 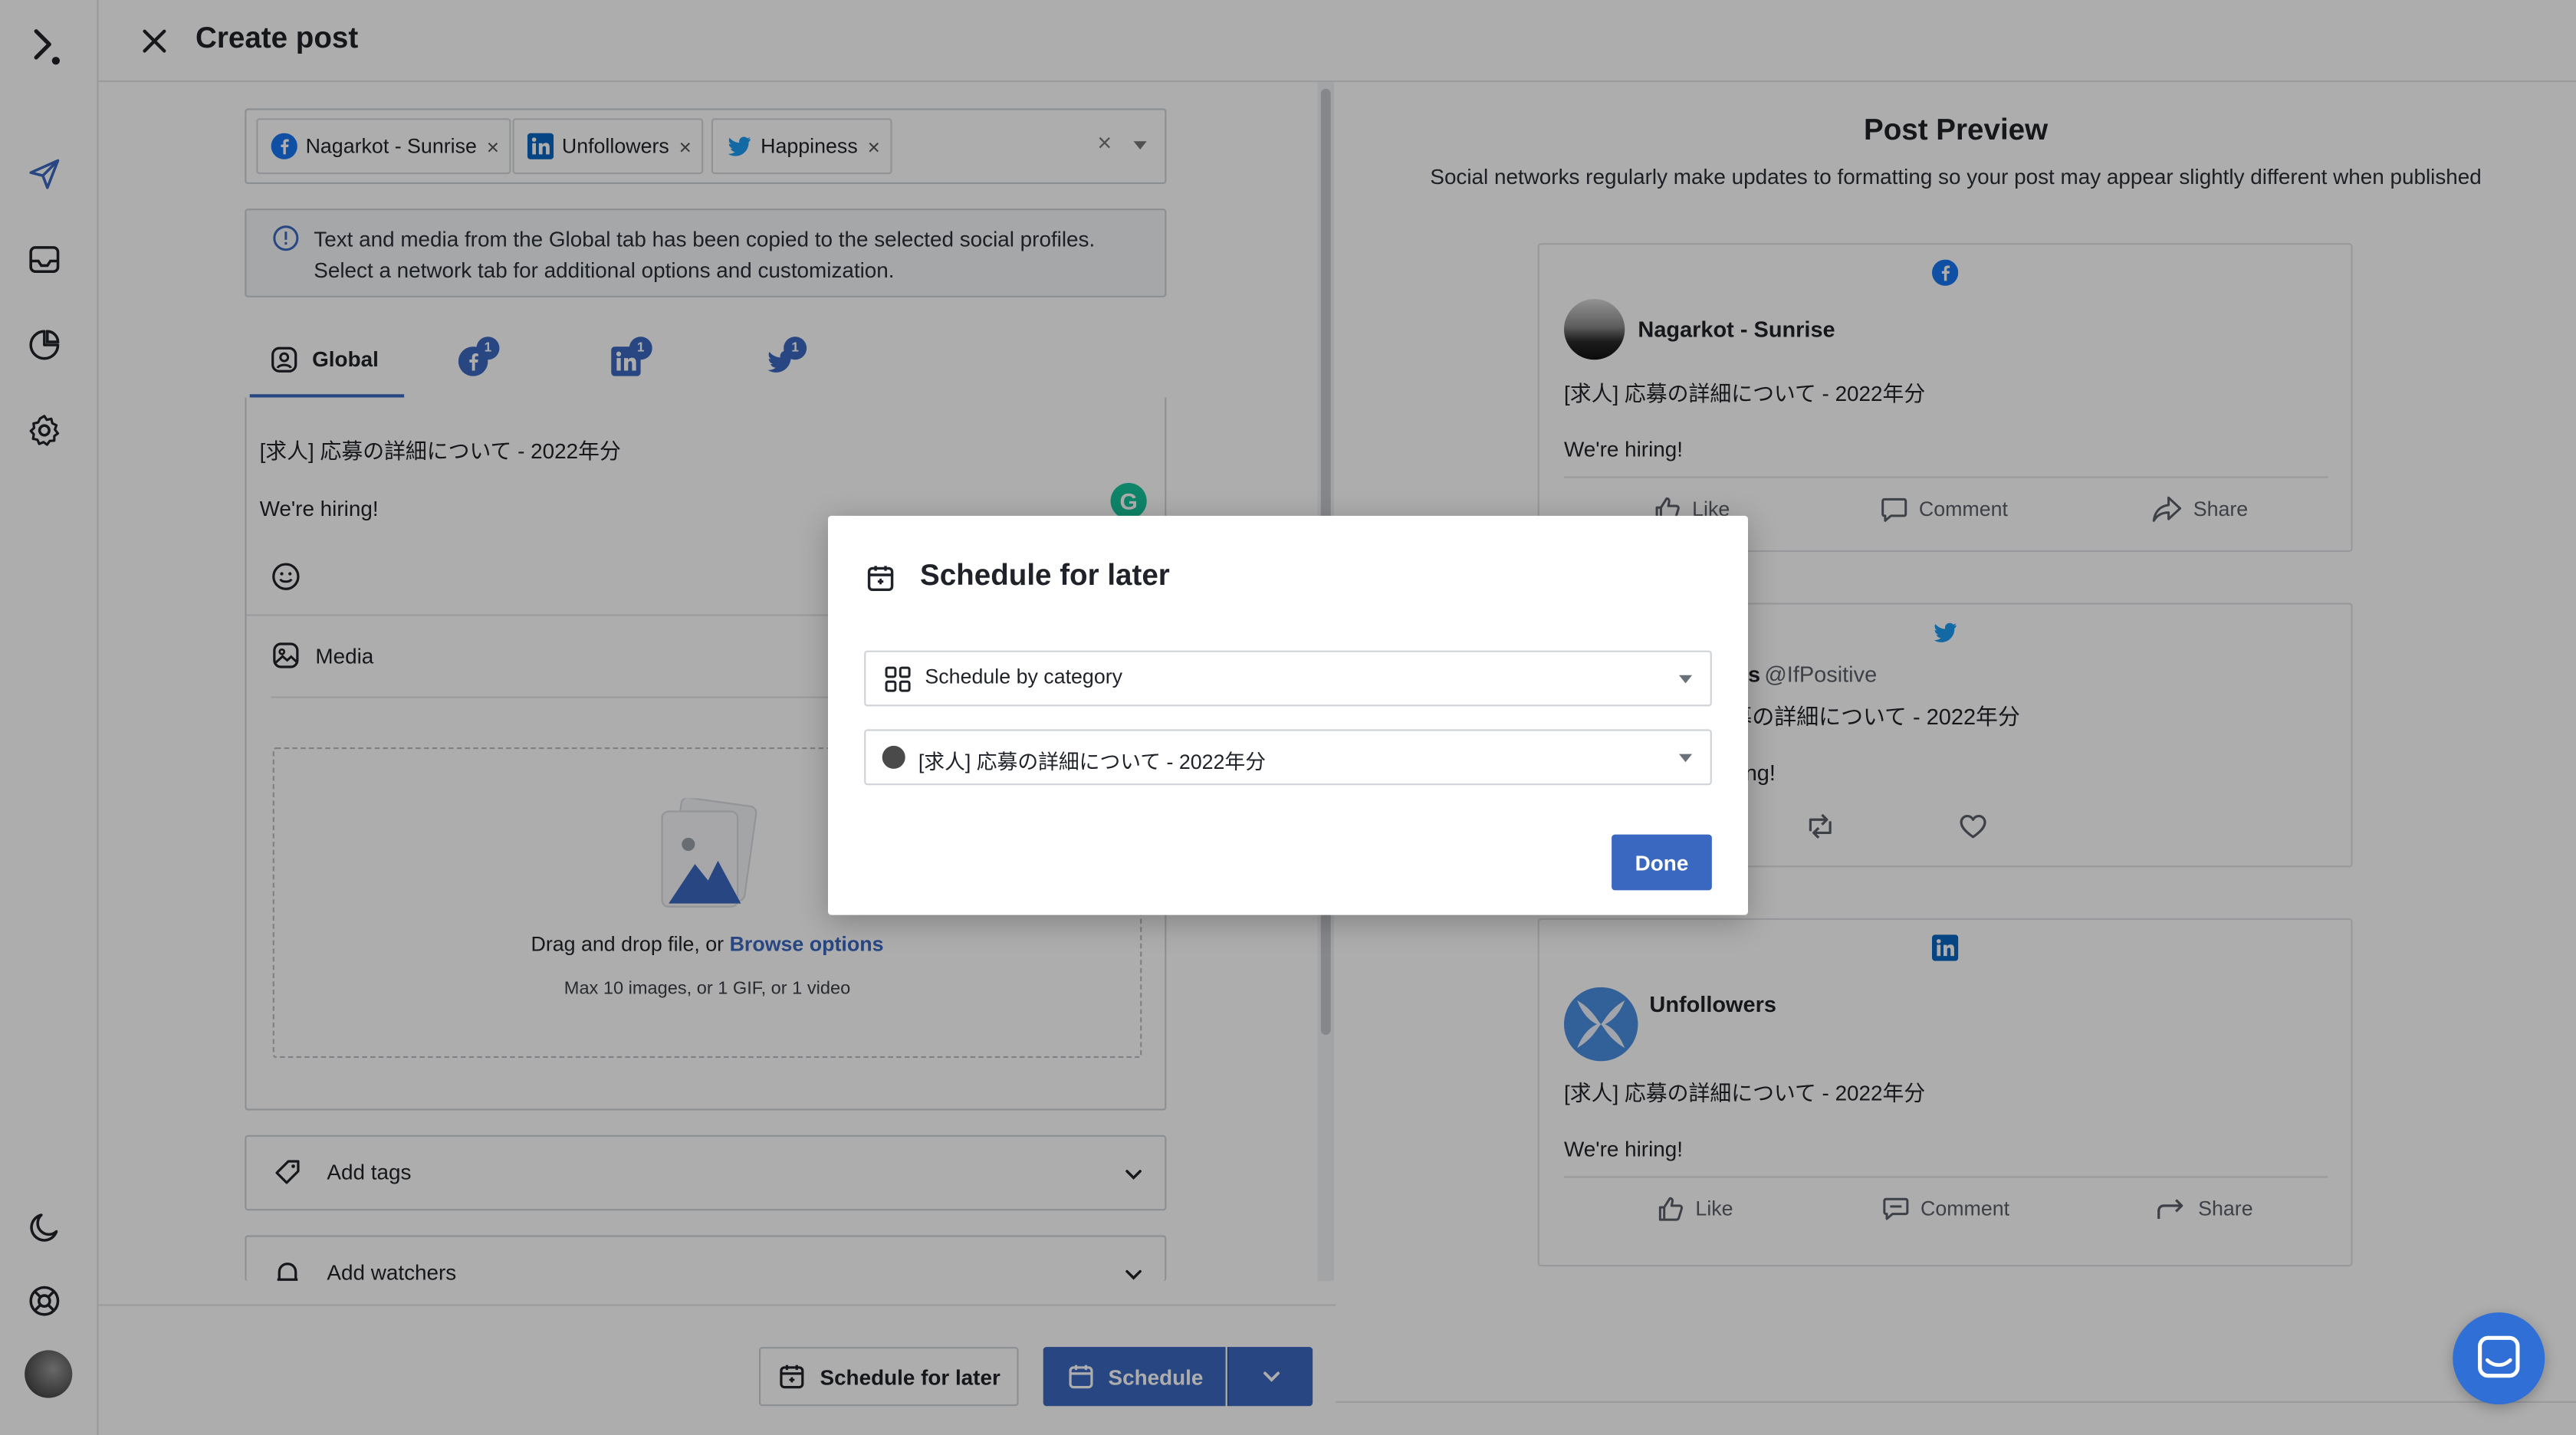 What do you see at coordinates (881, 578) in the screenshot?
I see `calendar-icon` at bounding box center [881, 578].